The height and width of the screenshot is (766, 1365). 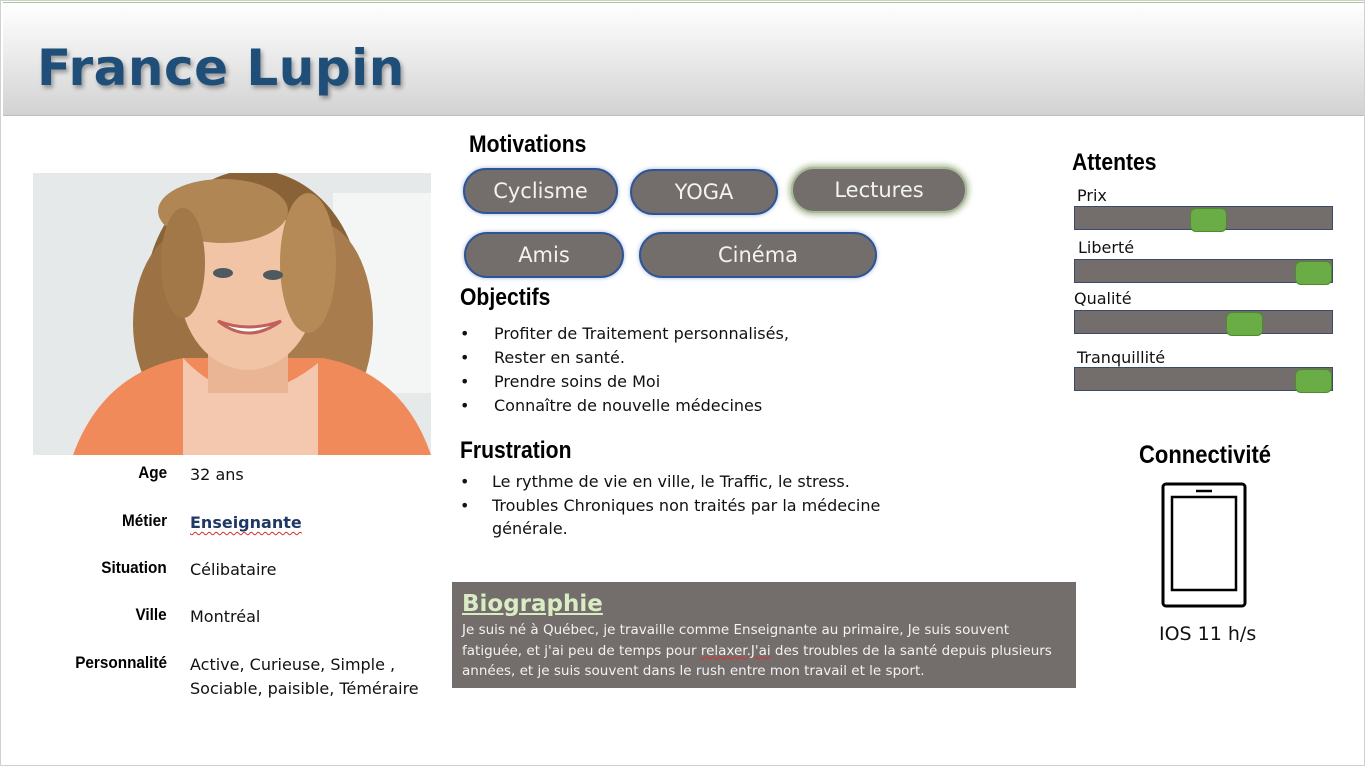 What do you see at coordinates (246, 522) in the screenshot?
I see `metier-value: Enseignante` at bounding box center [246, 522].